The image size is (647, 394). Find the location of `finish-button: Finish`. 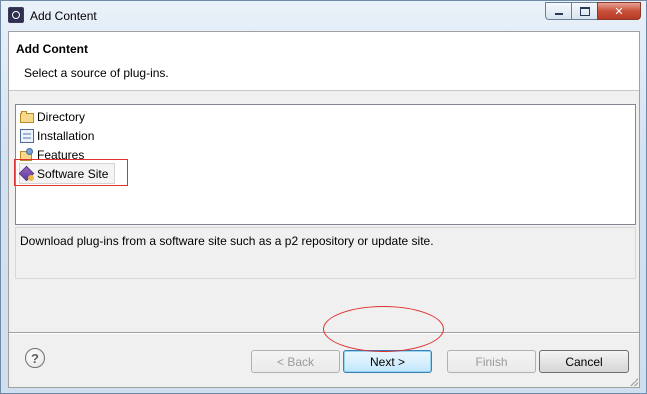

finish-button: Finish is located at coordinates (491, 361).